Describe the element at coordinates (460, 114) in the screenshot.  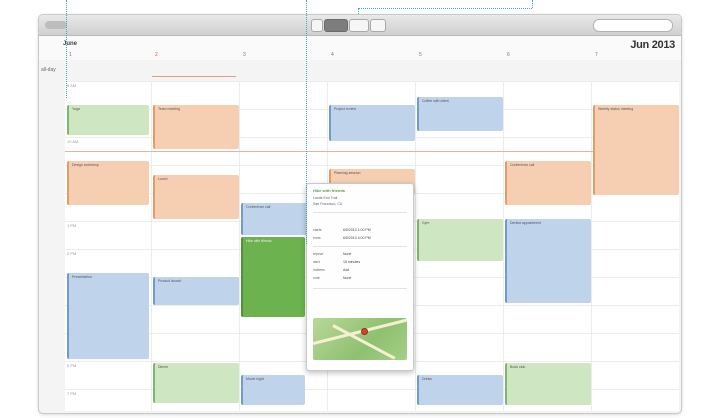
I see `event-block: Coffee with client` at that location.